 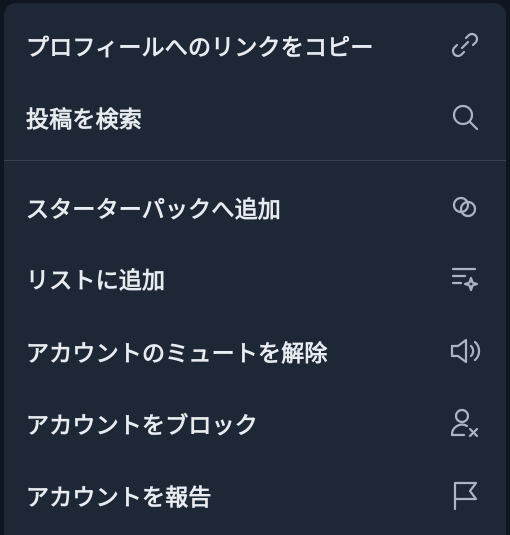 I want to click on starter-pack-icon, so click(x=465, y=207).